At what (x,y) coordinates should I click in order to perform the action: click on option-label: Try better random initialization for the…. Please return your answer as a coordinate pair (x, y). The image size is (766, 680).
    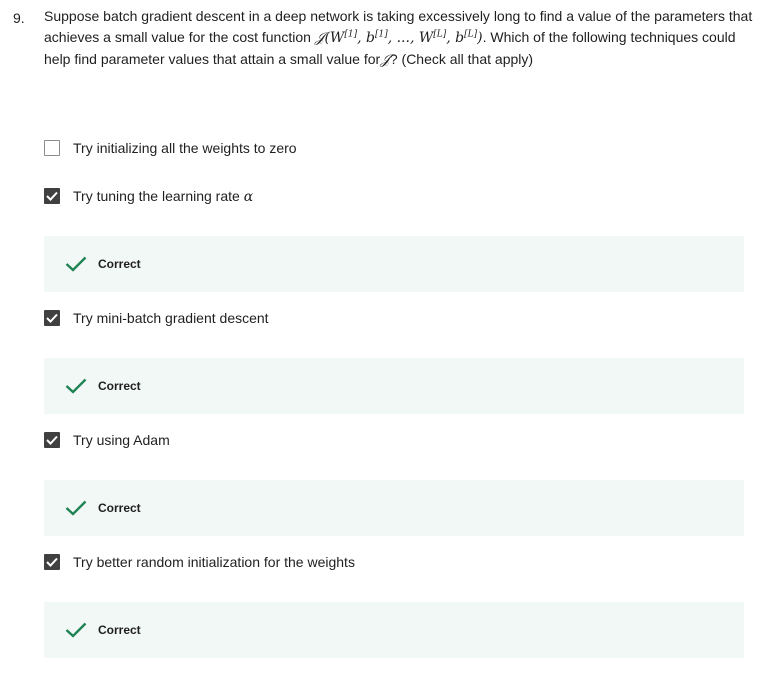
    Looking at the image, I should click on (214, 562).